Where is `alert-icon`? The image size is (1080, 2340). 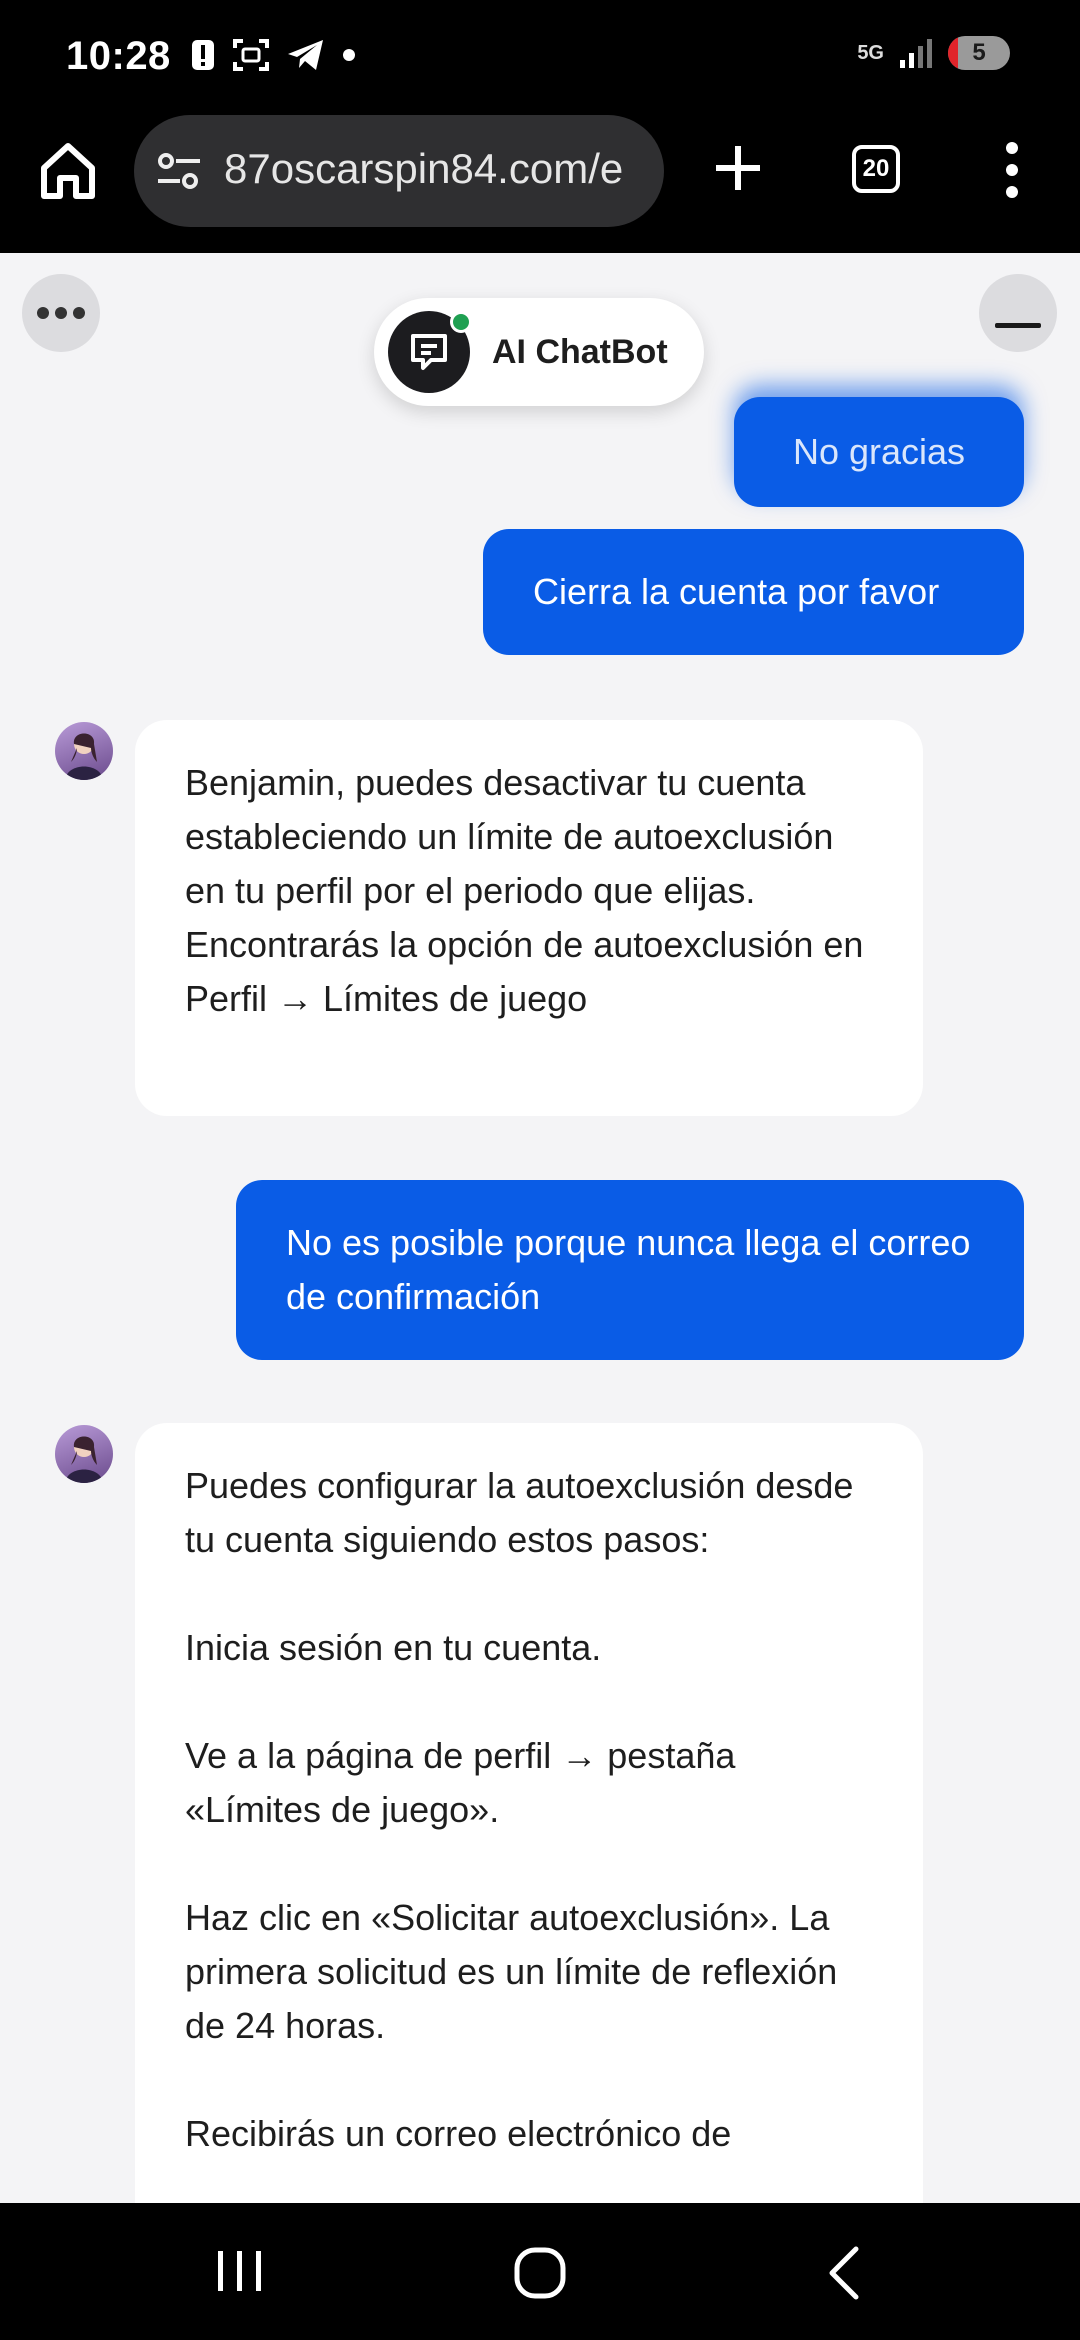 alert-icon is located at coordinates (203, 55).